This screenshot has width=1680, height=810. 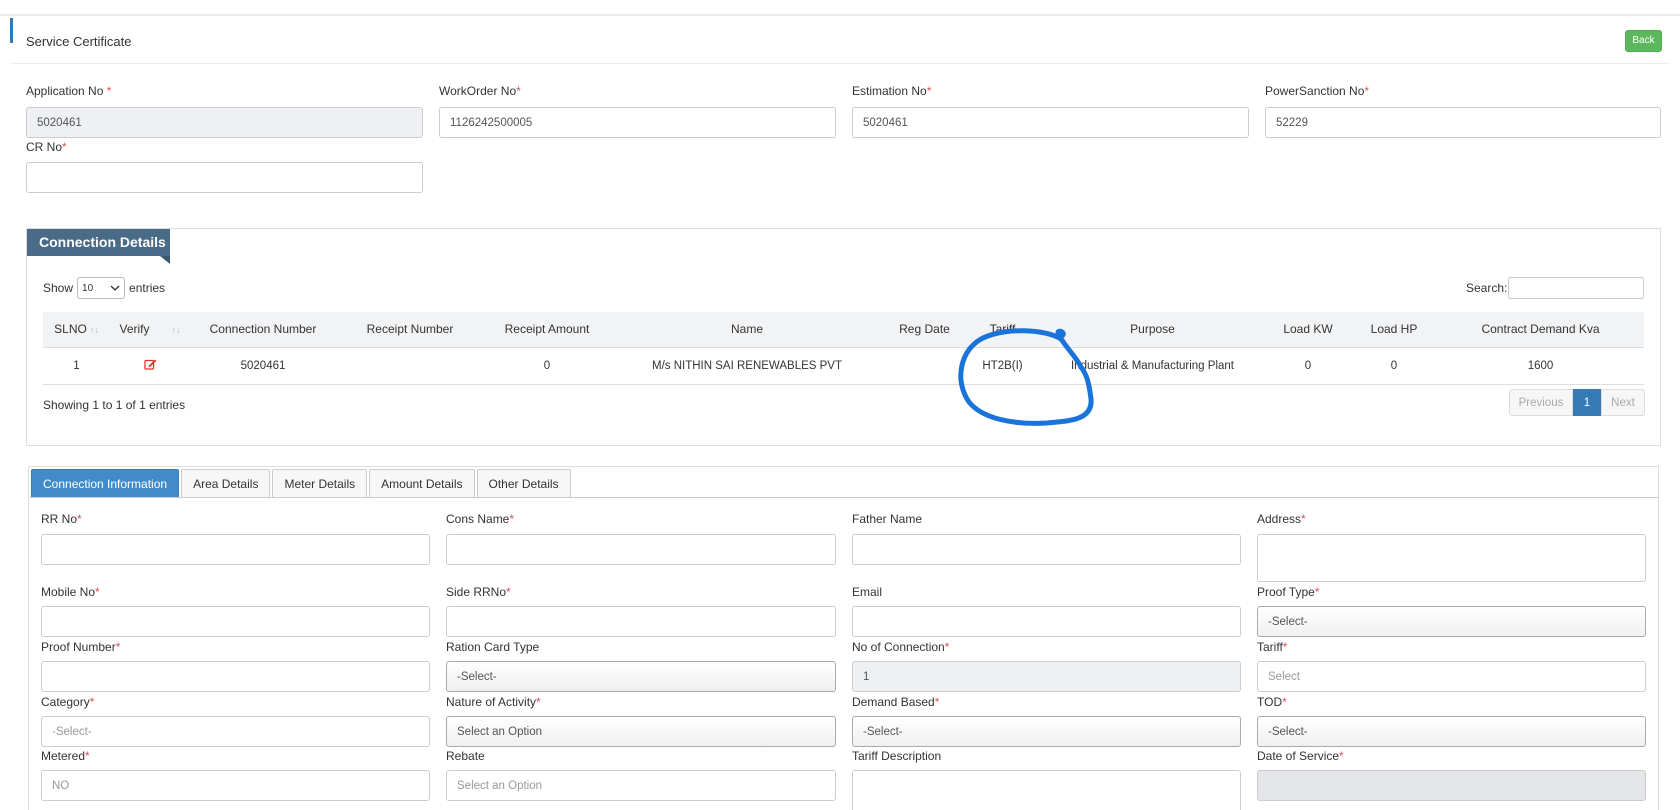 What do you see at coordinates (889, 91) in the screenshot?
I see `estimation-no-label: Estimation No` at bounding box center [889, 91].